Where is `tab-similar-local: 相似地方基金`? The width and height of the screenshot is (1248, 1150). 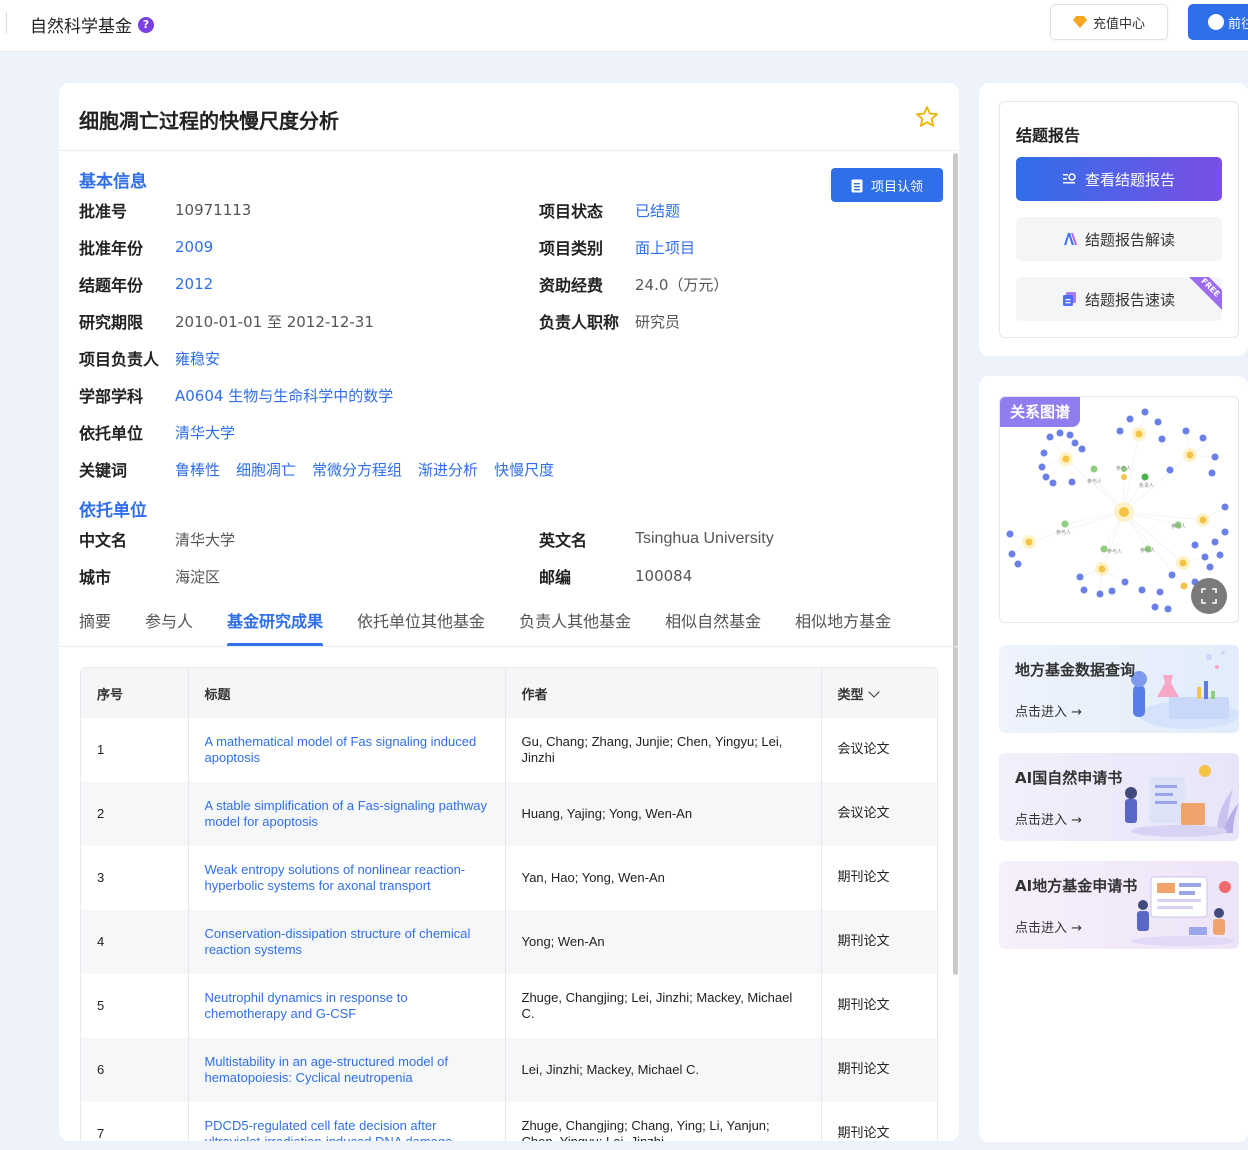 tab-similar-local: 相似地方基金 is located at coordinates (843, 625).